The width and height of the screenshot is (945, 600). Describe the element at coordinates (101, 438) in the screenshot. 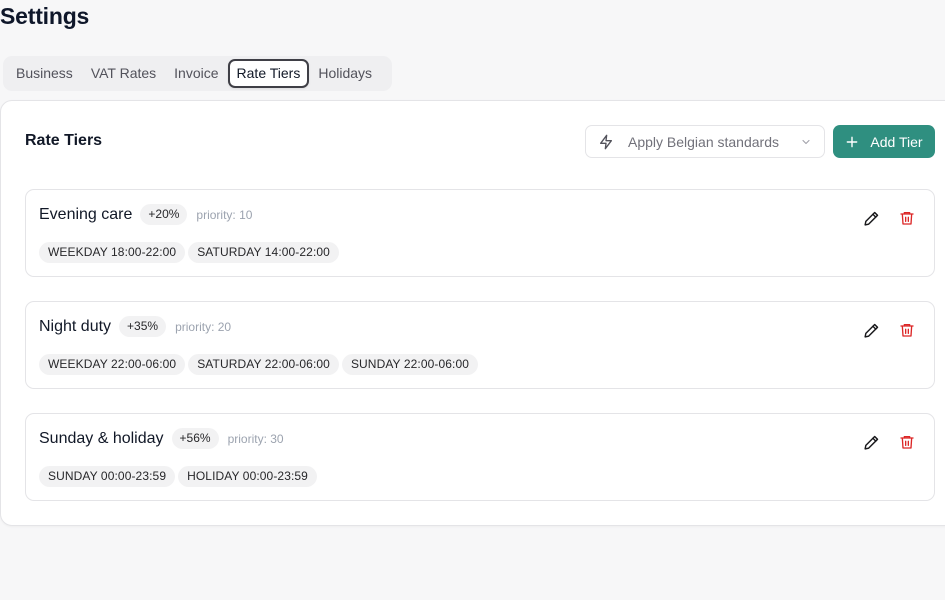

I see `tier-name: Sunday & holiday` at that location.